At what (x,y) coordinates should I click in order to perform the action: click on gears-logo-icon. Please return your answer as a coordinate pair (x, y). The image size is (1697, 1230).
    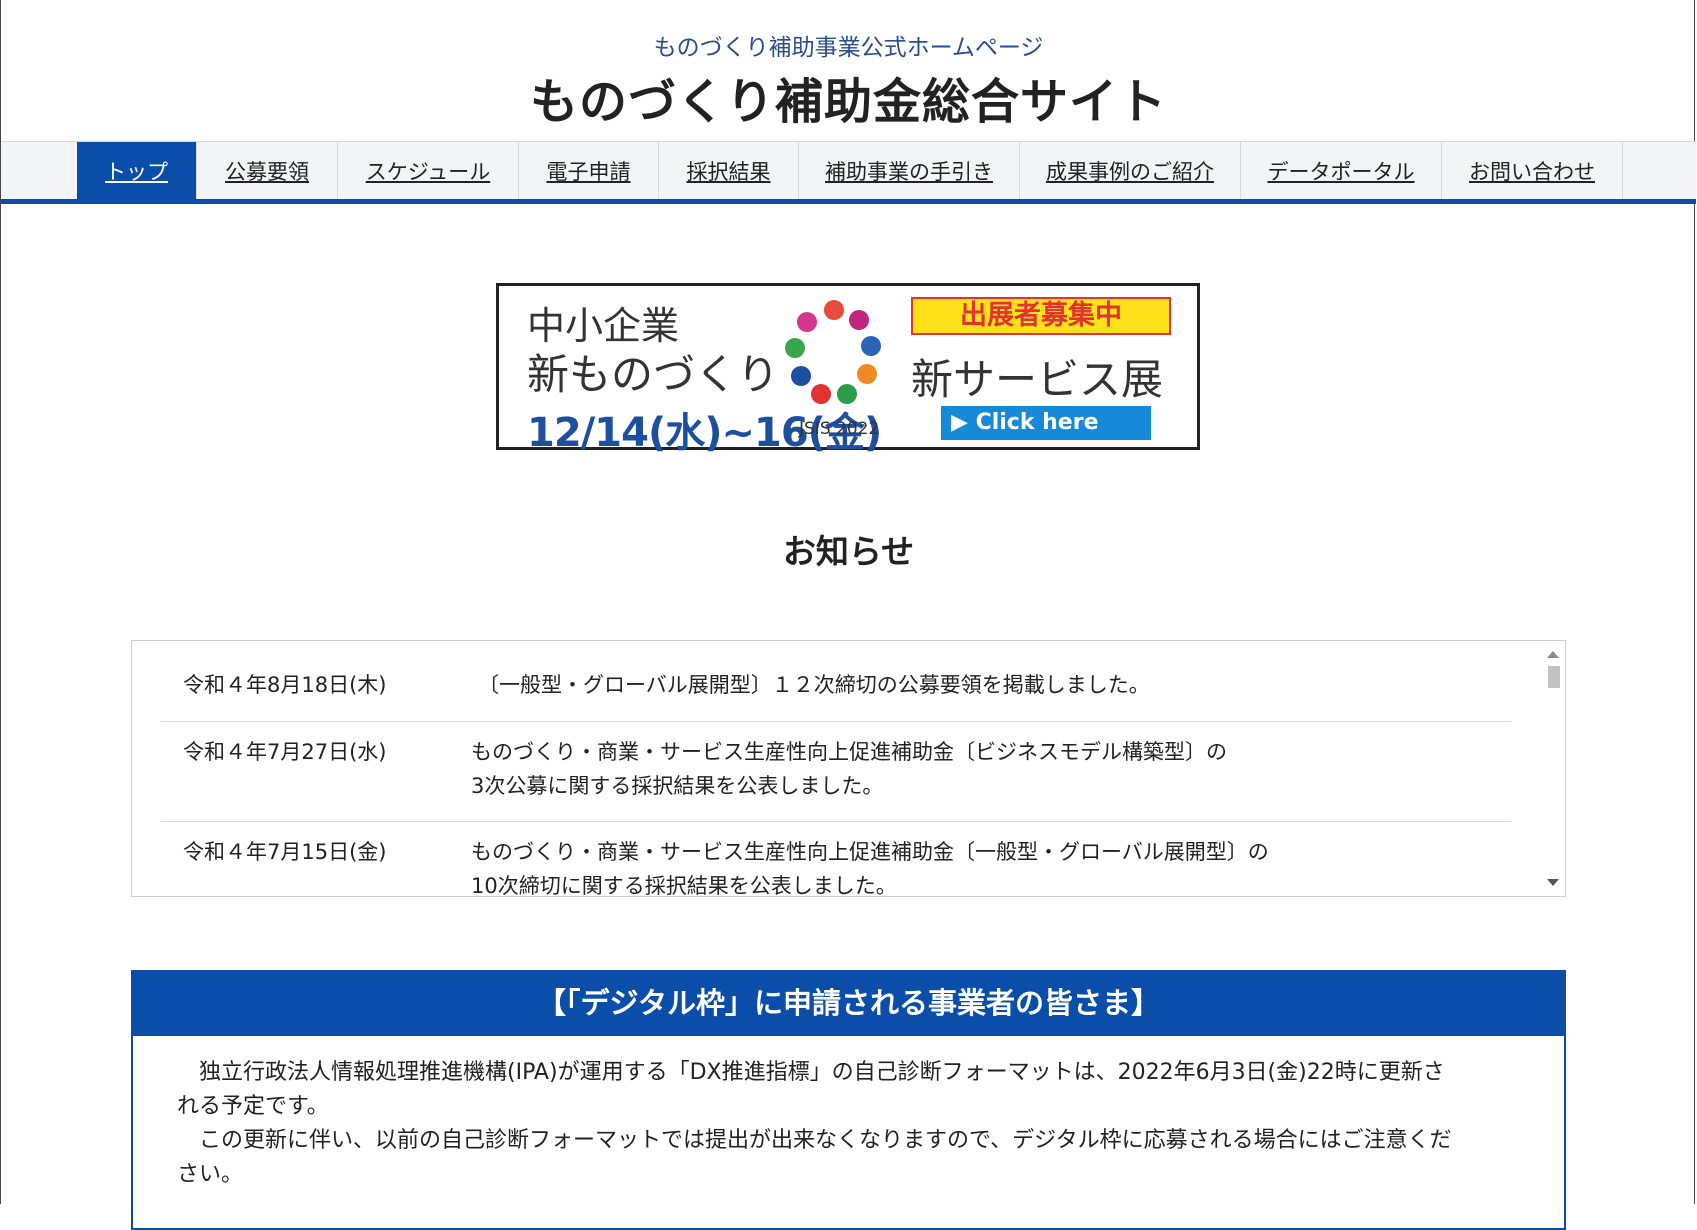
    Looking at the image, I should click on (833, 352).